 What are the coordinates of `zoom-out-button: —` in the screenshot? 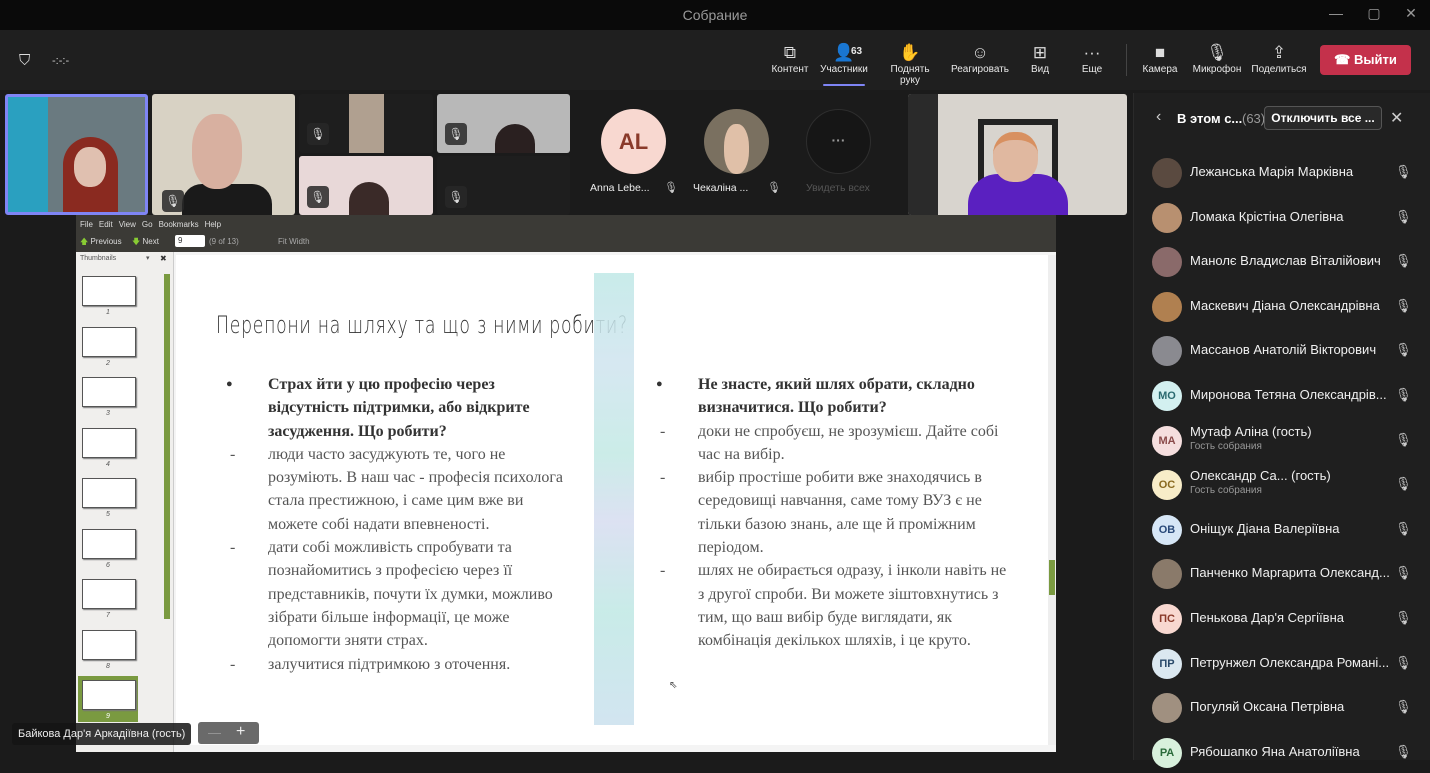 It's located at (214, 732).